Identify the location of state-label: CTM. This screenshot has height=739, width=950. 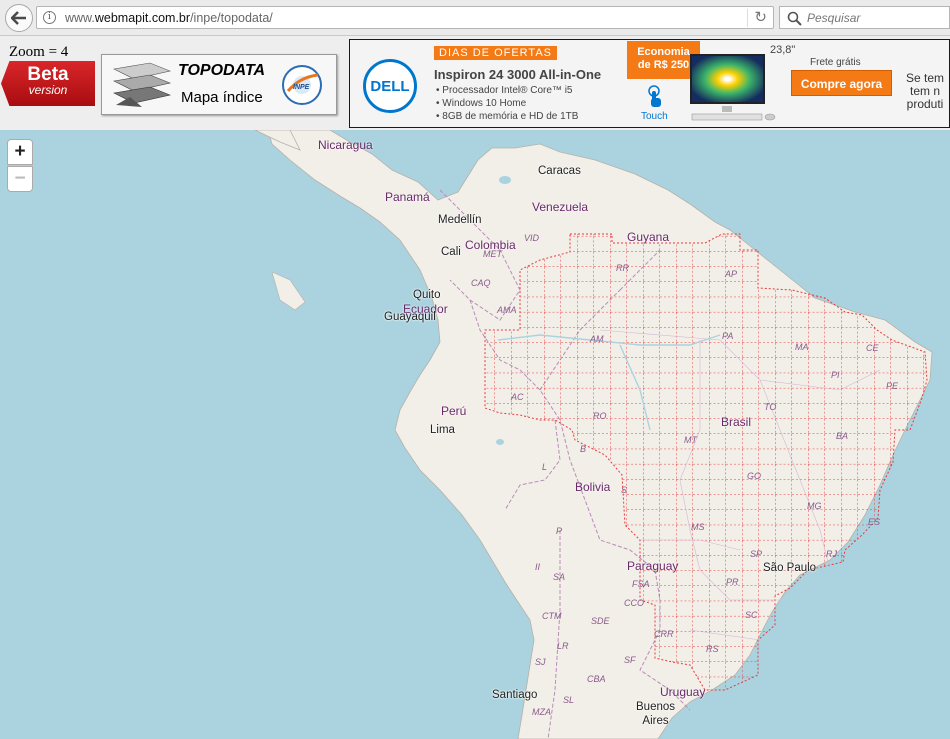
(552, 616).